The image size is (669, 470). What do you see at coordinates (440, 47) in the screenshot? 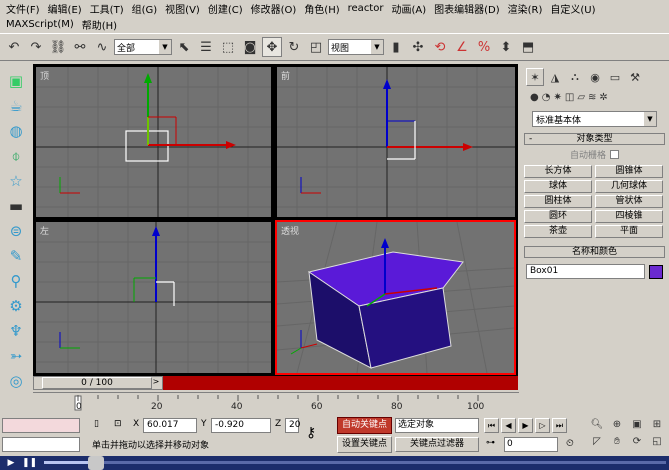
I see `snap-toggle-icon: ⟲` at bounding box center [440, 47].